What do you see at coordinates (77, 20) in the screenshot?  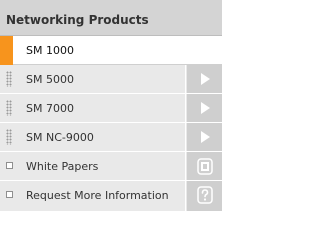 I see `menu-title: Networking Products` at bounding box center [77, 20].